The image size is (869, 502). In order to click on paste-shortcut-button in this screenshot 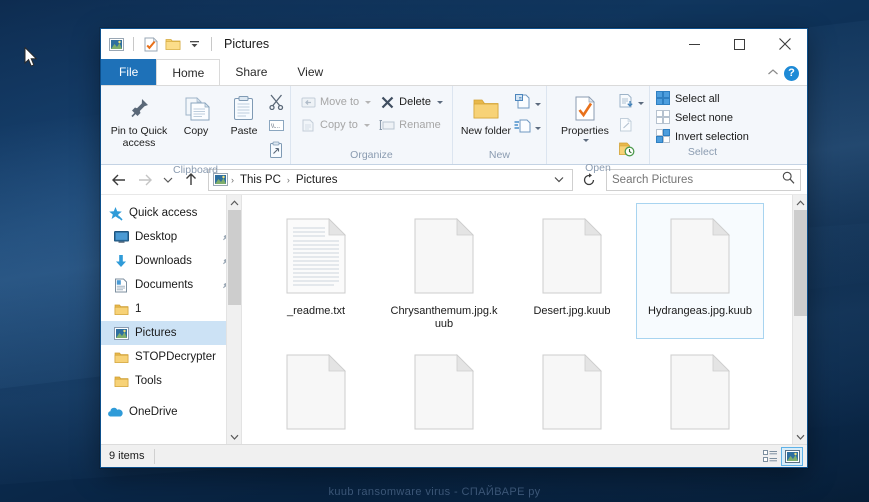, I will do `click(276, 152)`.